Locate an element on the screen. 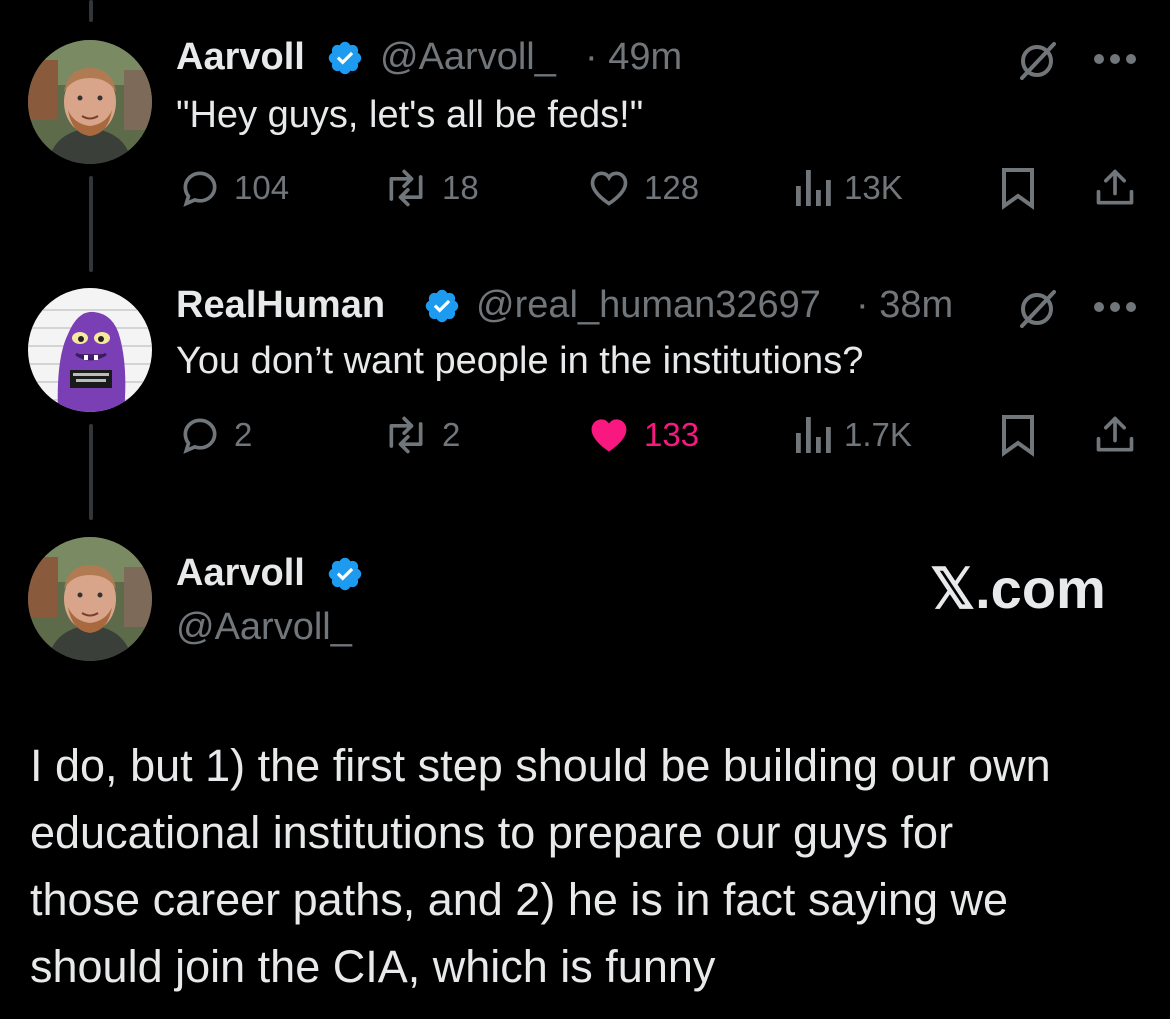 Image resolution: width=1170 pixels, height=1019 pixels. reply-count: 2 is located at coordinates (243, 434).